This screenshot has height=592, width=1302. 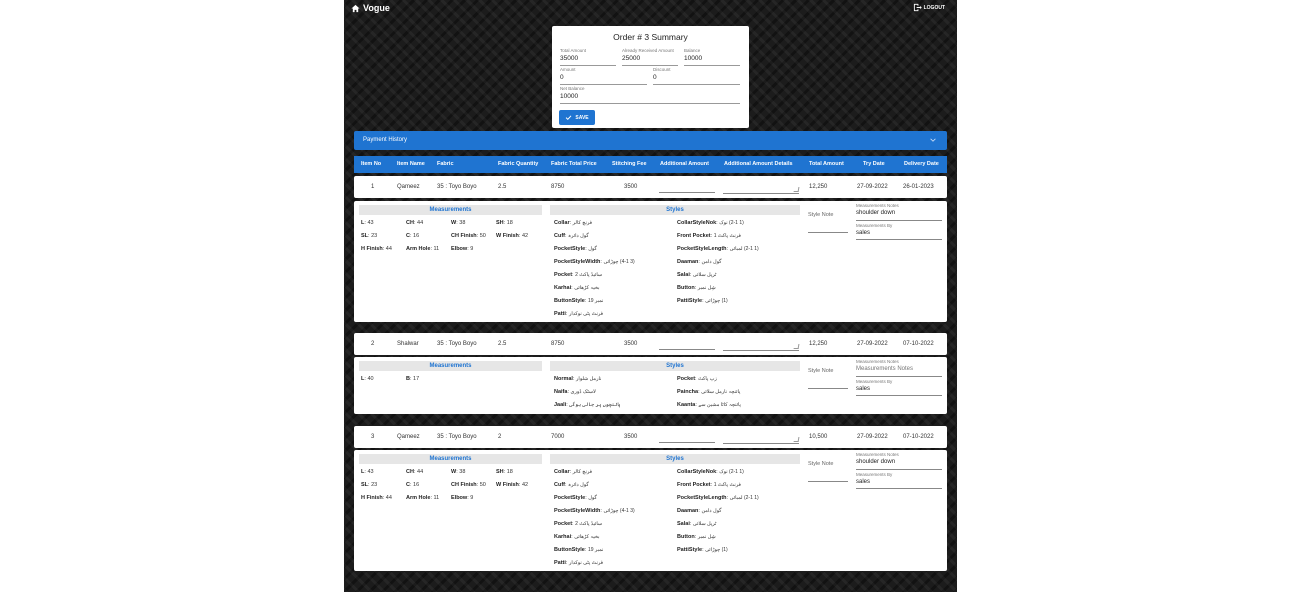 I want to click on measurements-notes-label: Measurements Notes, so click(x=877, y=361).